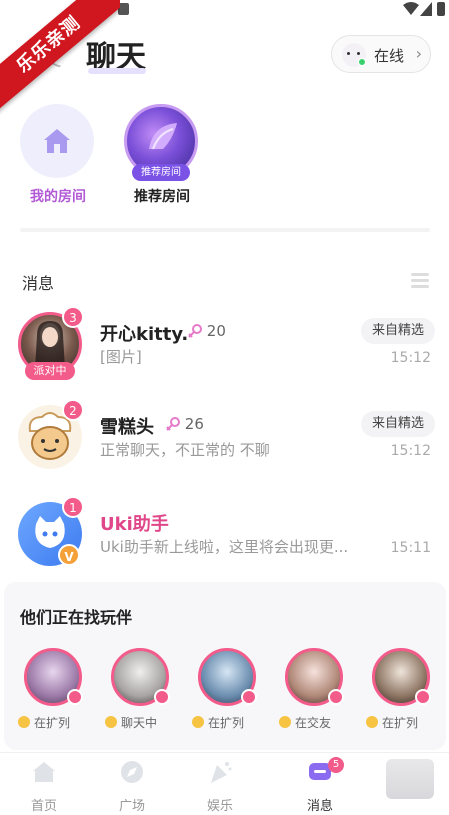 The height and width of the screenshot is (815, 449). I want to click on message-preview: 正常聊天，不正常的 不聊, so click(185, 450).